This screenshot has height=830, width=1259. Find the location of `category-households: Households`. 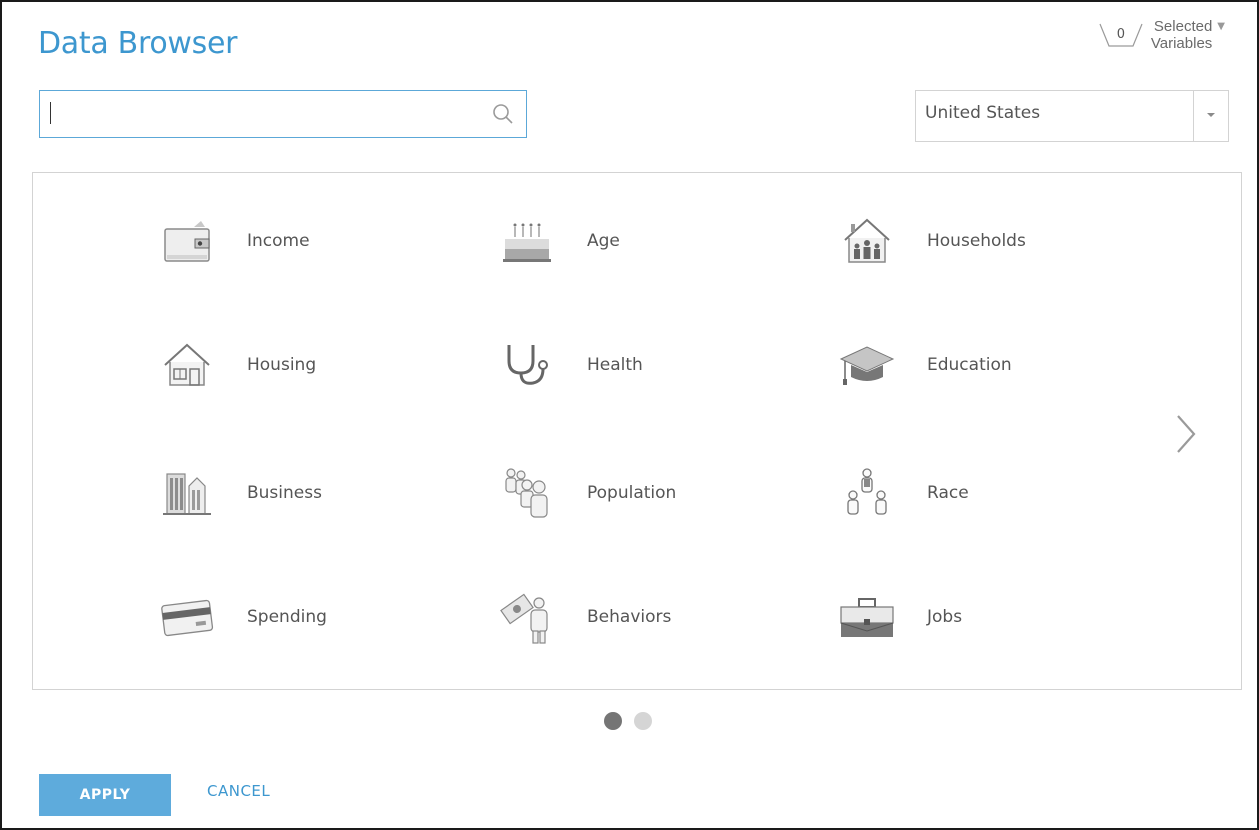

category-households: Households is located at coordinates (932, 241).